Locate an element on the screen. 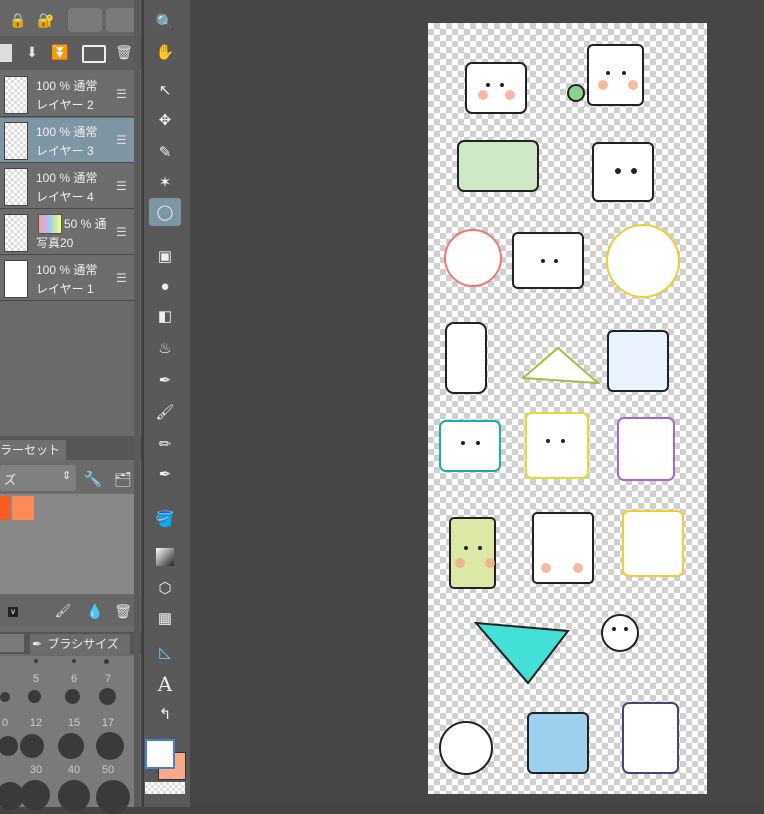 The width and height of the screenshot is (764, 814). layer-name: 写真20 is located at coordinates (55, 243).